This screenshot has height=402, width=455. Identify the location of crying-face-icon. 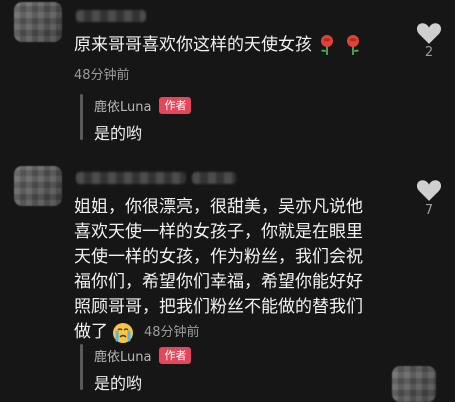
(123, 332).